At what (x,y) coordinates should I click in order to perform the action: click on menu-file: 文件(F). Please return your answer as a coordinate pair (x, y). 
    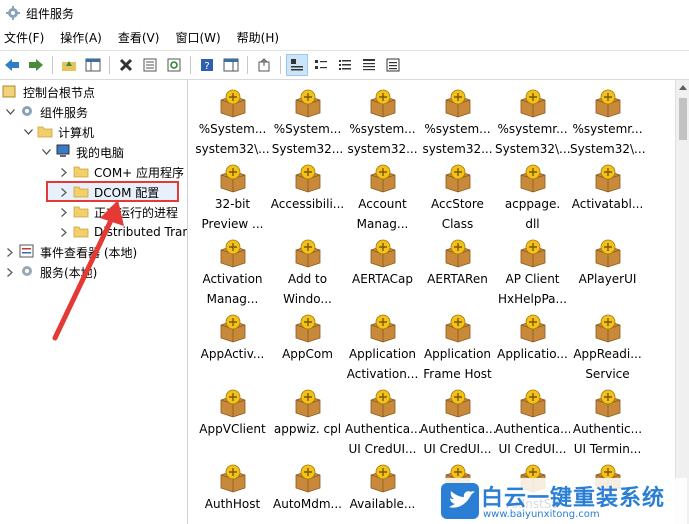
    Looking at the image, I should click on (26, 38).